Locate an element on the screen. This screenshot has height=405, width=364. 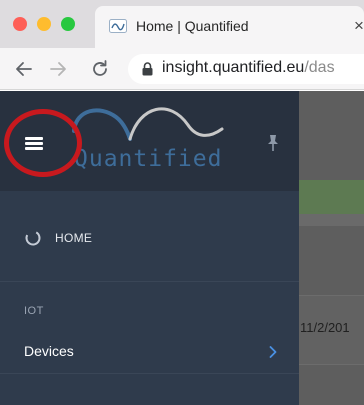
url-host: insight.quantified.eu is located at coordinates (233, 67).